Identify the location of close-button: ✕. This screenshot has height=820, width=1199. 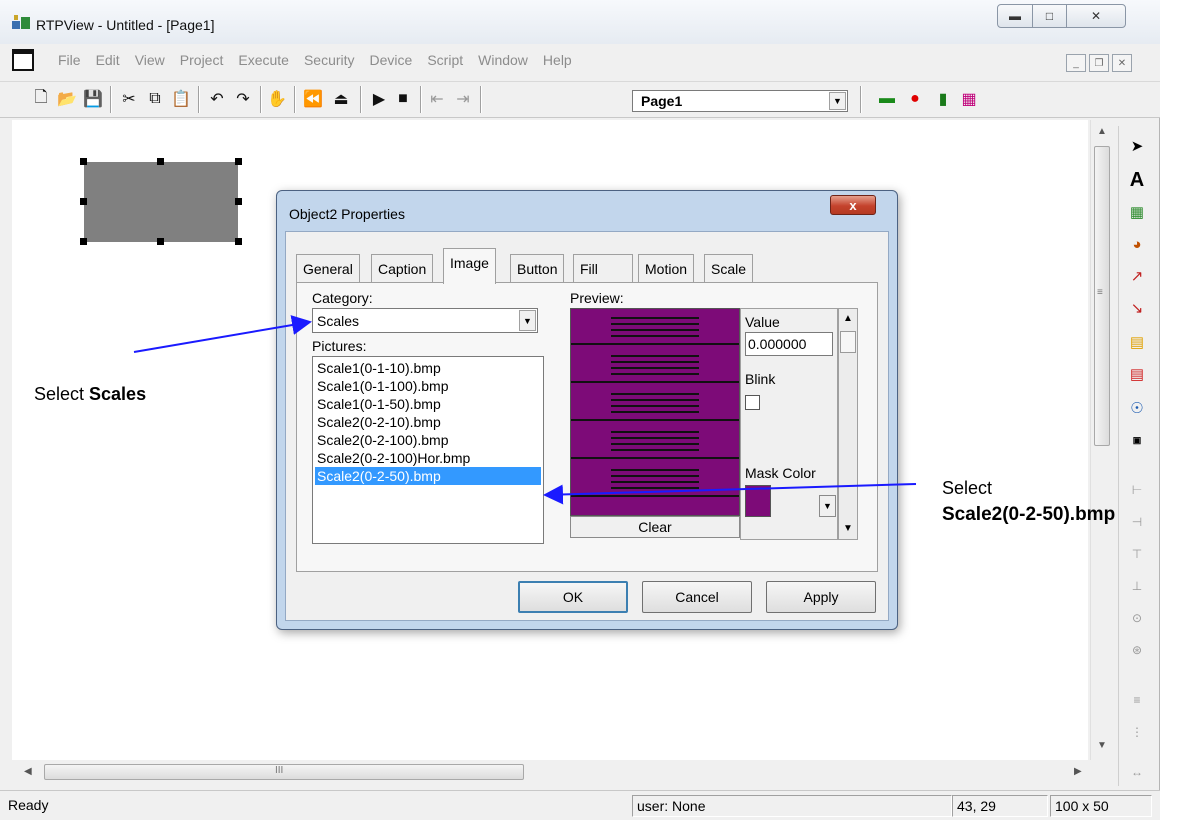
(1096, 16).